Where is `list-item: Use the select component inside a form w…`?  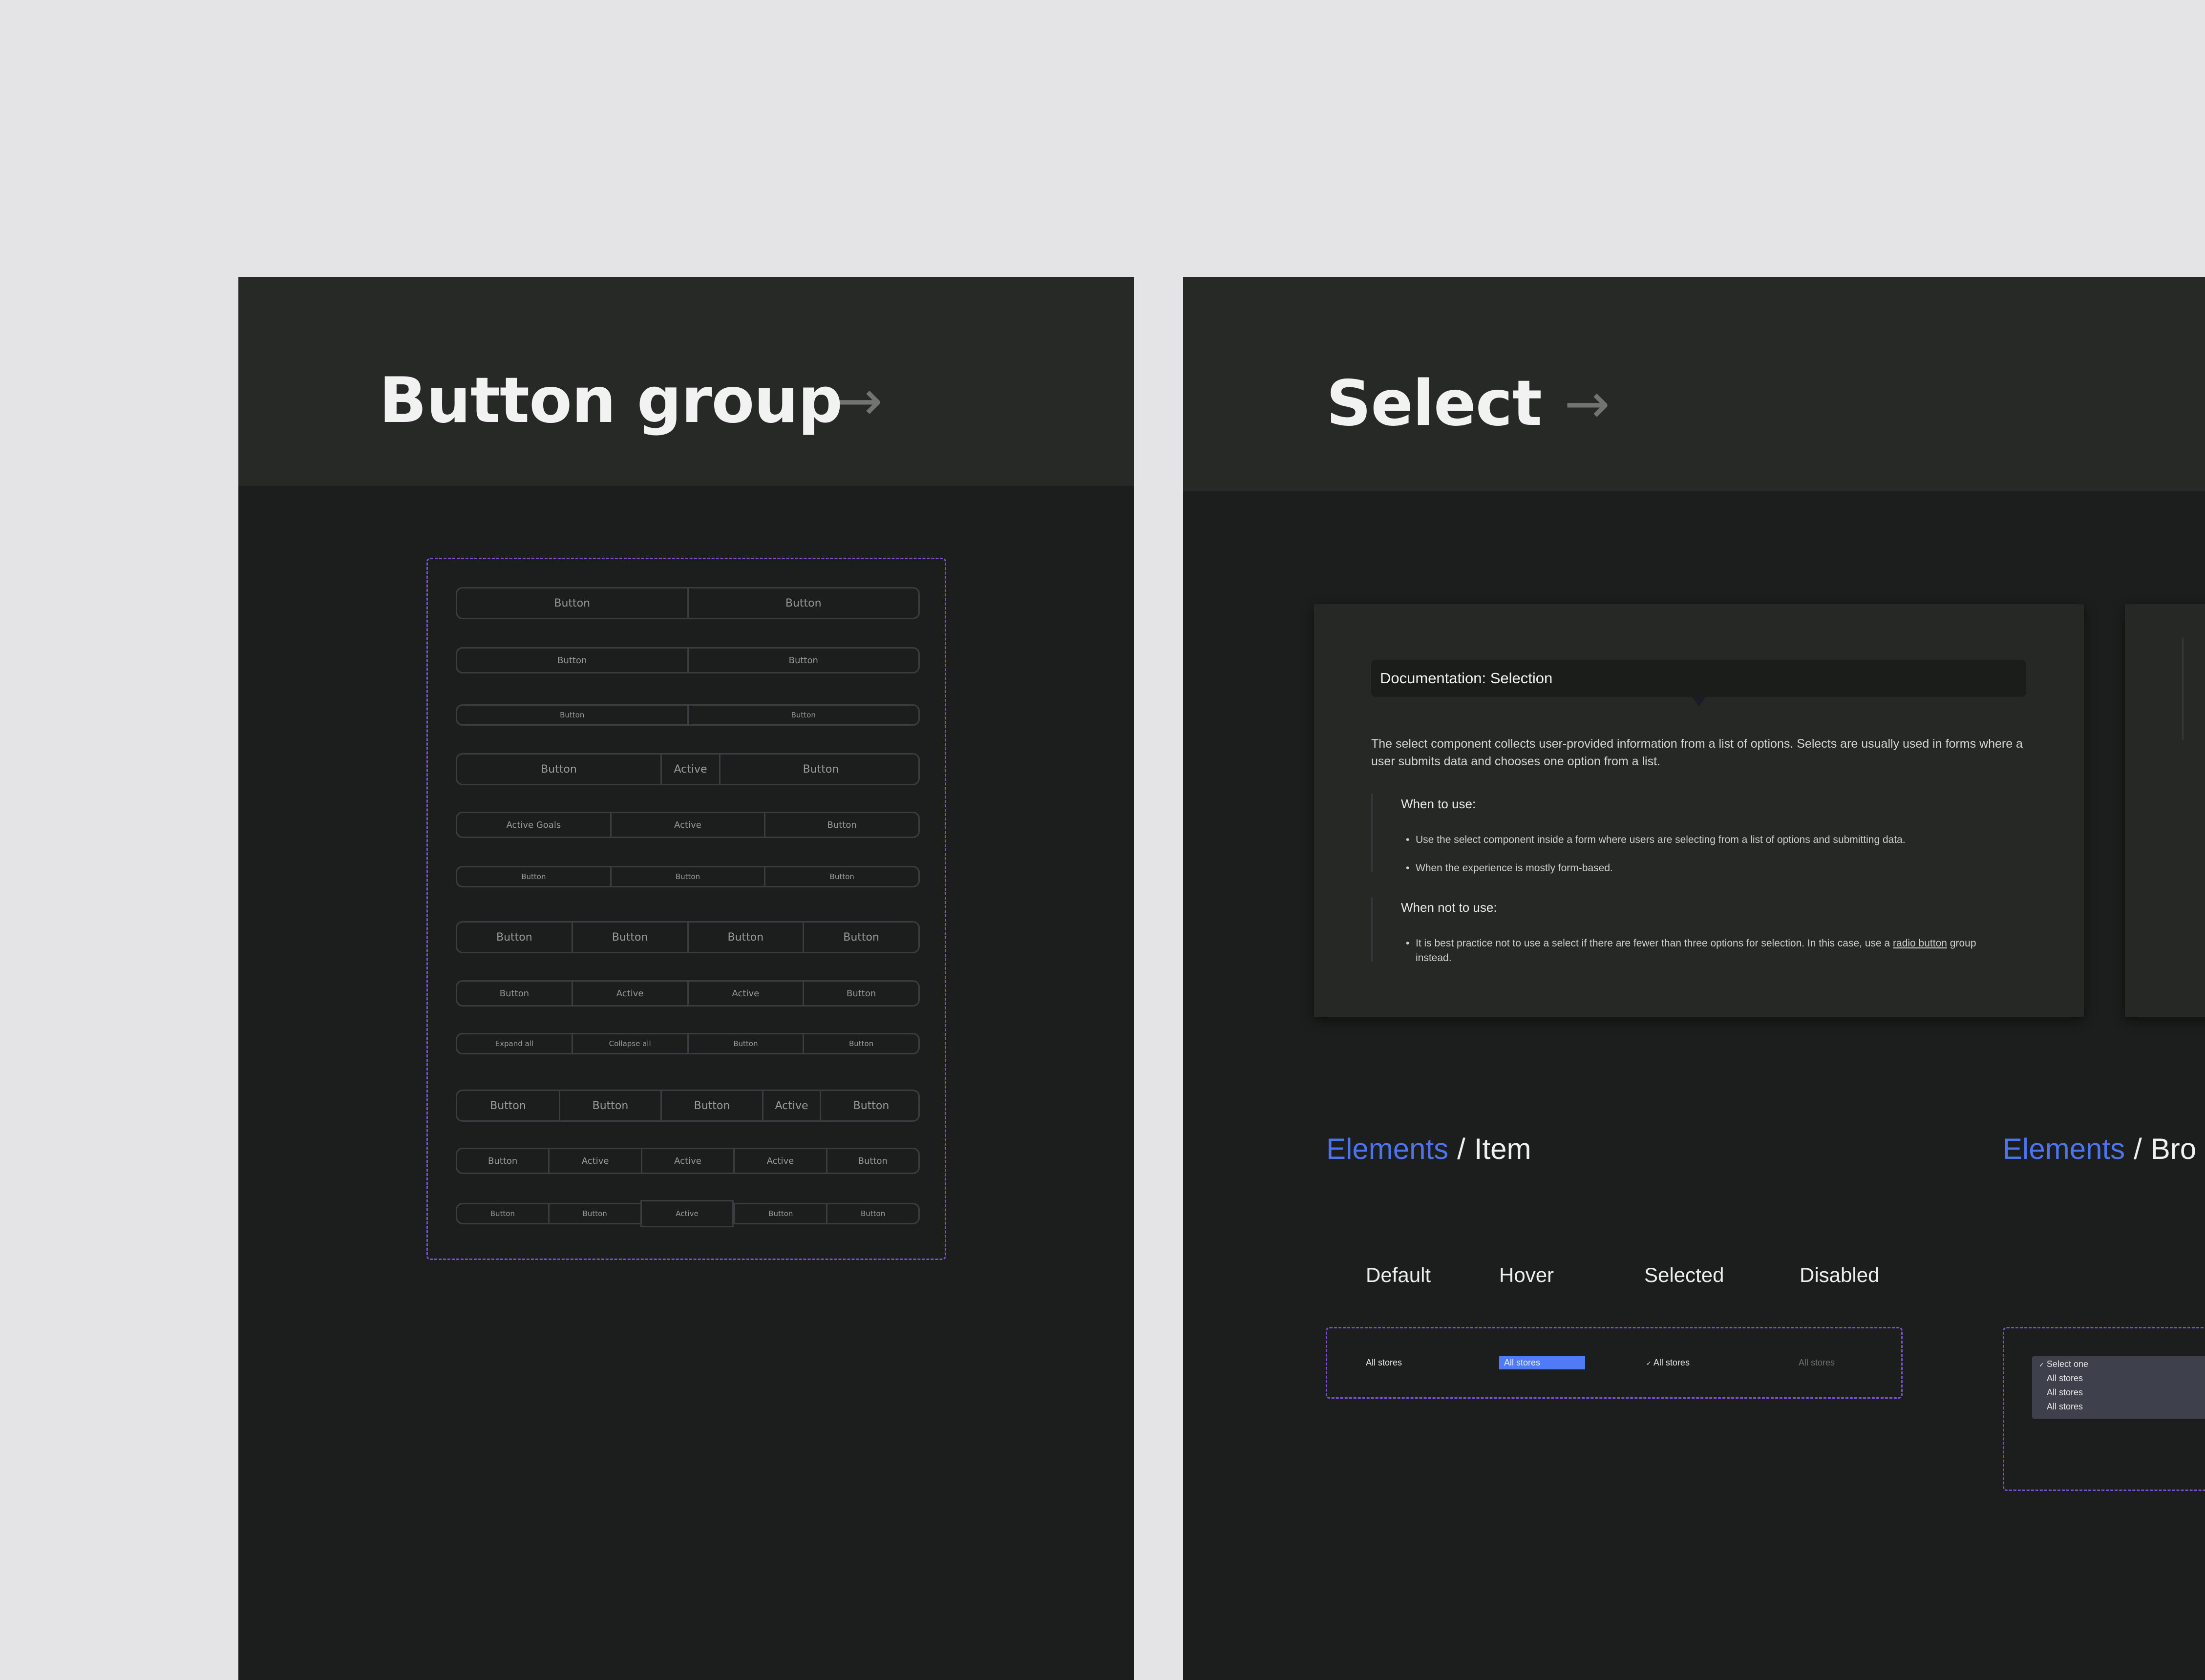 list-item: Use the select component inside a form w… is located at coordinates (1704, 840).